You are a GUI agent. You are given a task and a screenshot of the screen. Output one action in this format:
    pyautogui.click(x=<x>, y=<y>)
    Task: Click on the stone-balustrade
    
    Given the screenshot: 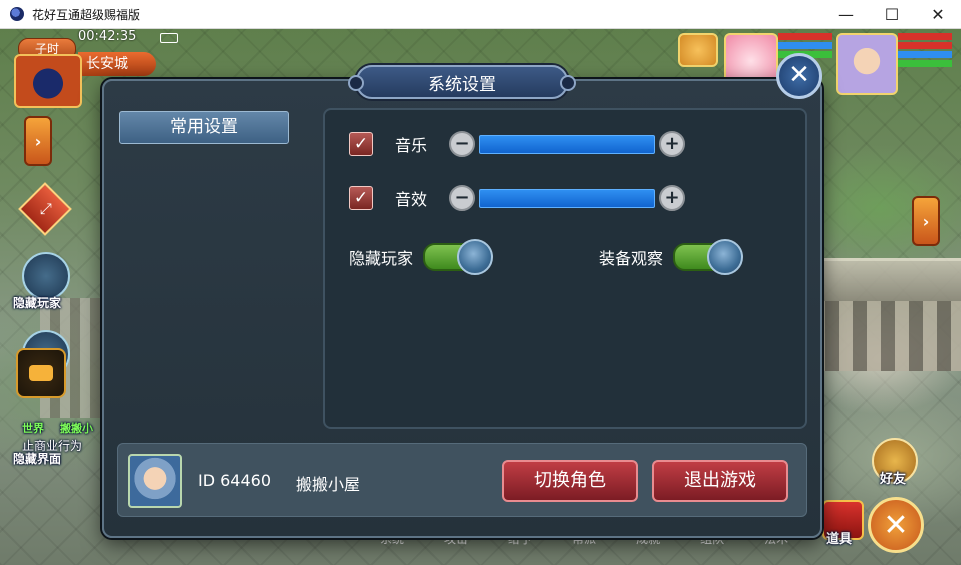 What is the action you would take?
    pyautogui.click(x=886, y=314)
    